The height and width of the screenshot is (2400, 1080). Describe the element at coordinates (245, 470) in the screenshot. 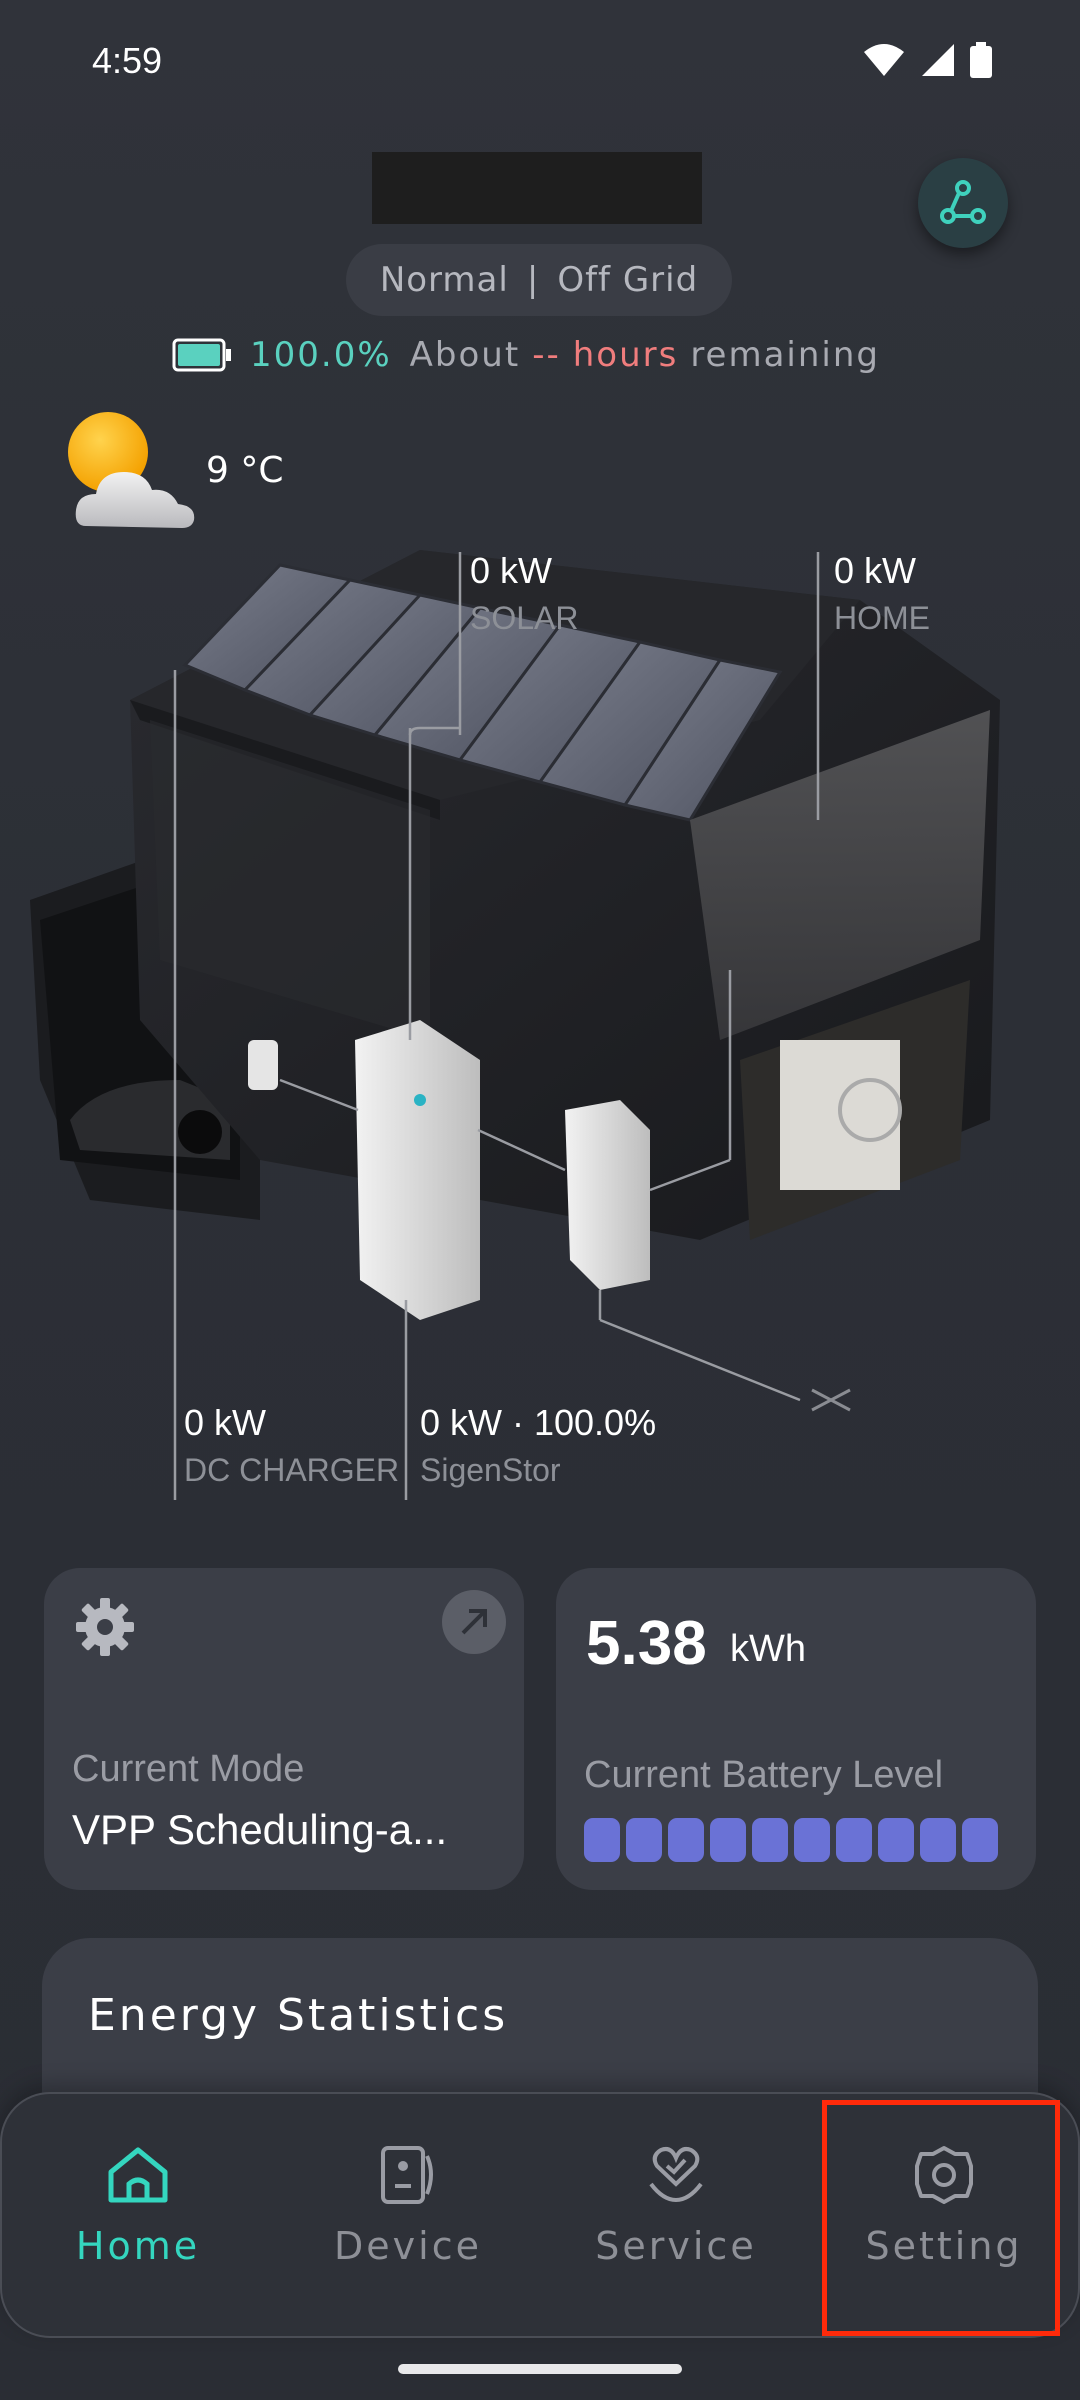

I see `weather-temperature: 9 °C` at that location.